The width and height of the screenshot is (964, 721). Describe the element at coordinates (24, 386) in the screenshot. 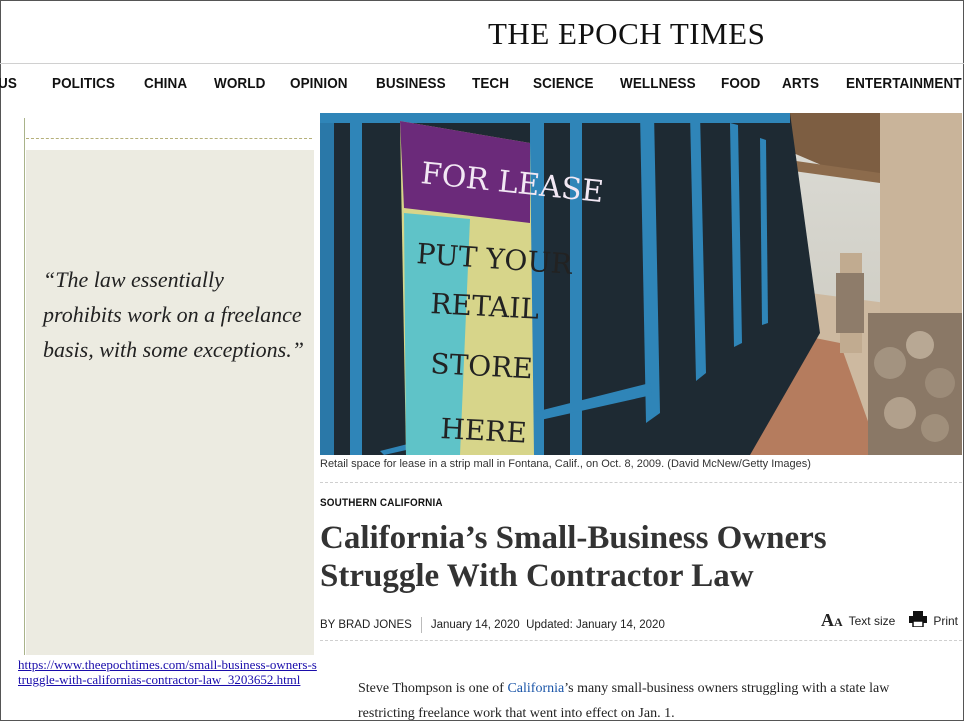

I see `sidebar-rule` at that location.